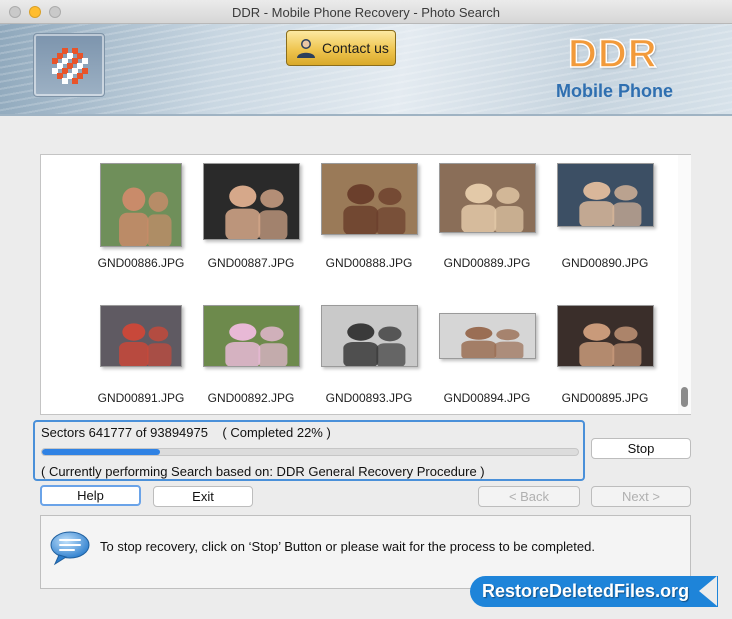 This screenshot has height=619, width=732. What do you see at coordinates (605, 263) in the screenshot?
I see `photo-filename: GND00890.JPG` at bounding box center [605, 263].